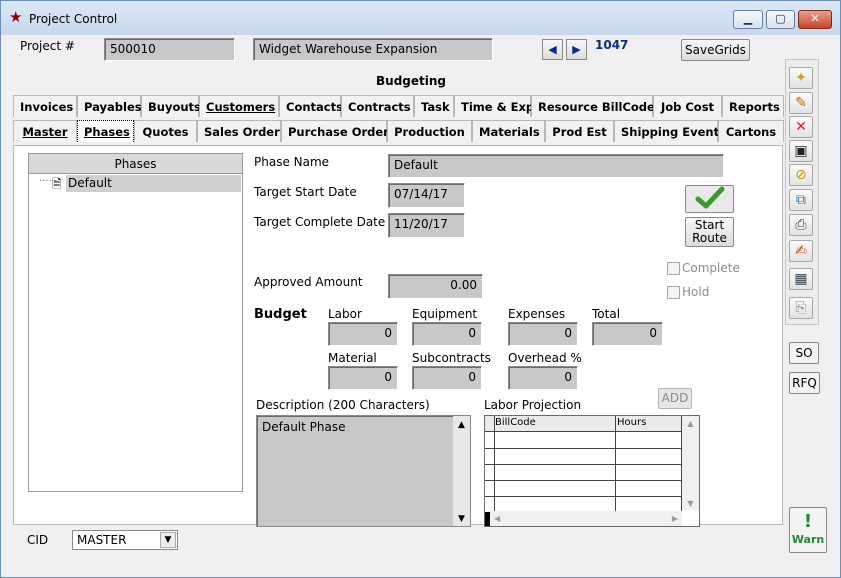 The image size is (841, 578). What do you see at coordinates (815, 19) in the screenshot?
I see `close-button: ✕` at bounding box center [815, 19].